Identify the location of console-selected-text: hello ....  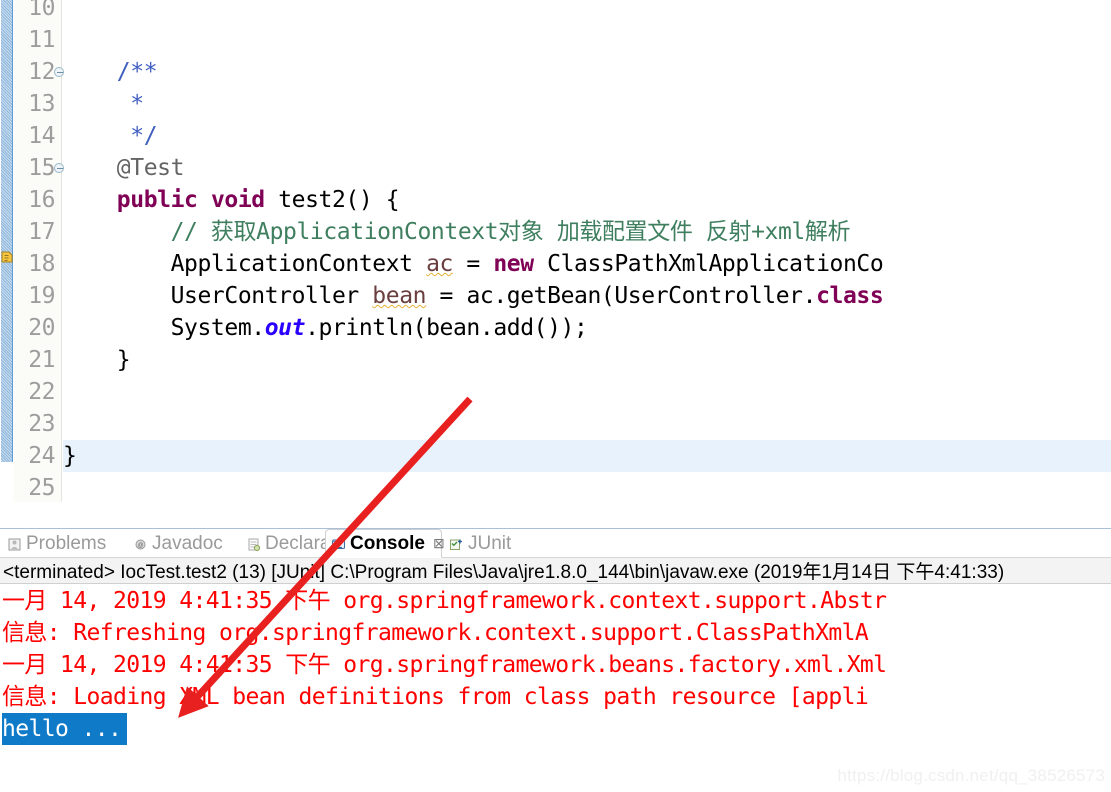
(65, 729).